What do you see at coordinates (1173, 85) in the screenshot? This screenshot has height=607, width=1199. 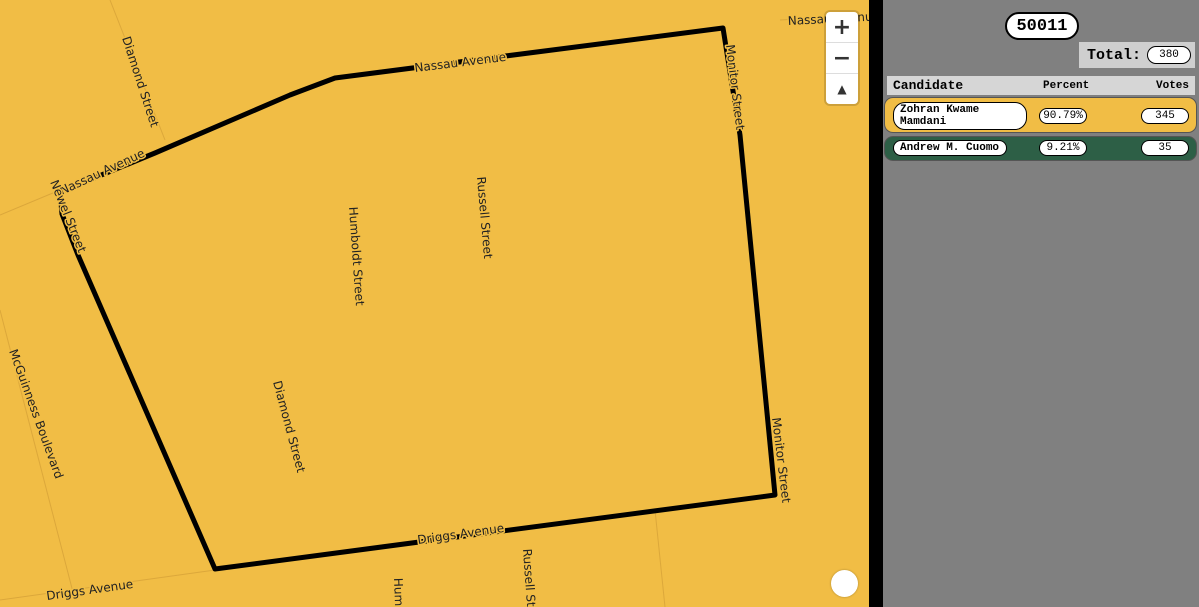 I see `column-votes: Votes` at bounding box center [1173, 85].